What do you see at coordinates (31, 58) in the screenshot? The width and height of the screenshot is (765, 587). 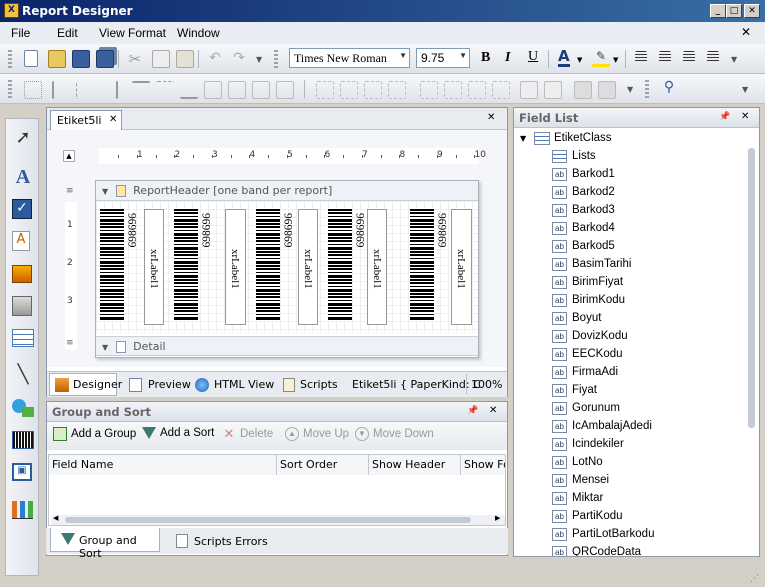 I see `new-icon` at bounding box center [31, 58].